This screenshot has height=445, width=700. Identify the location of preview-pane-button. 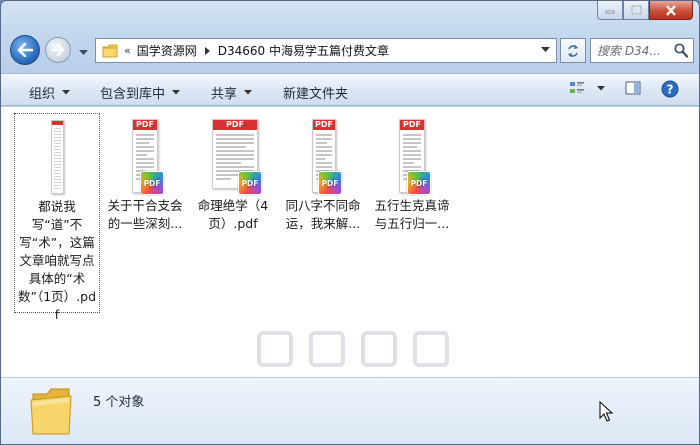
(633, 88).